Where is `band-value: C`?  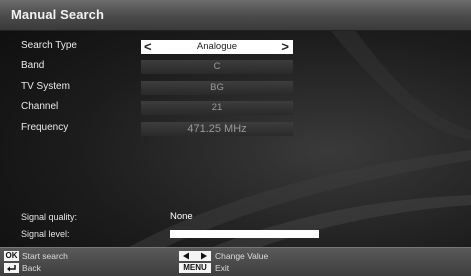 band-value: C is located at coordinates (217, 66).